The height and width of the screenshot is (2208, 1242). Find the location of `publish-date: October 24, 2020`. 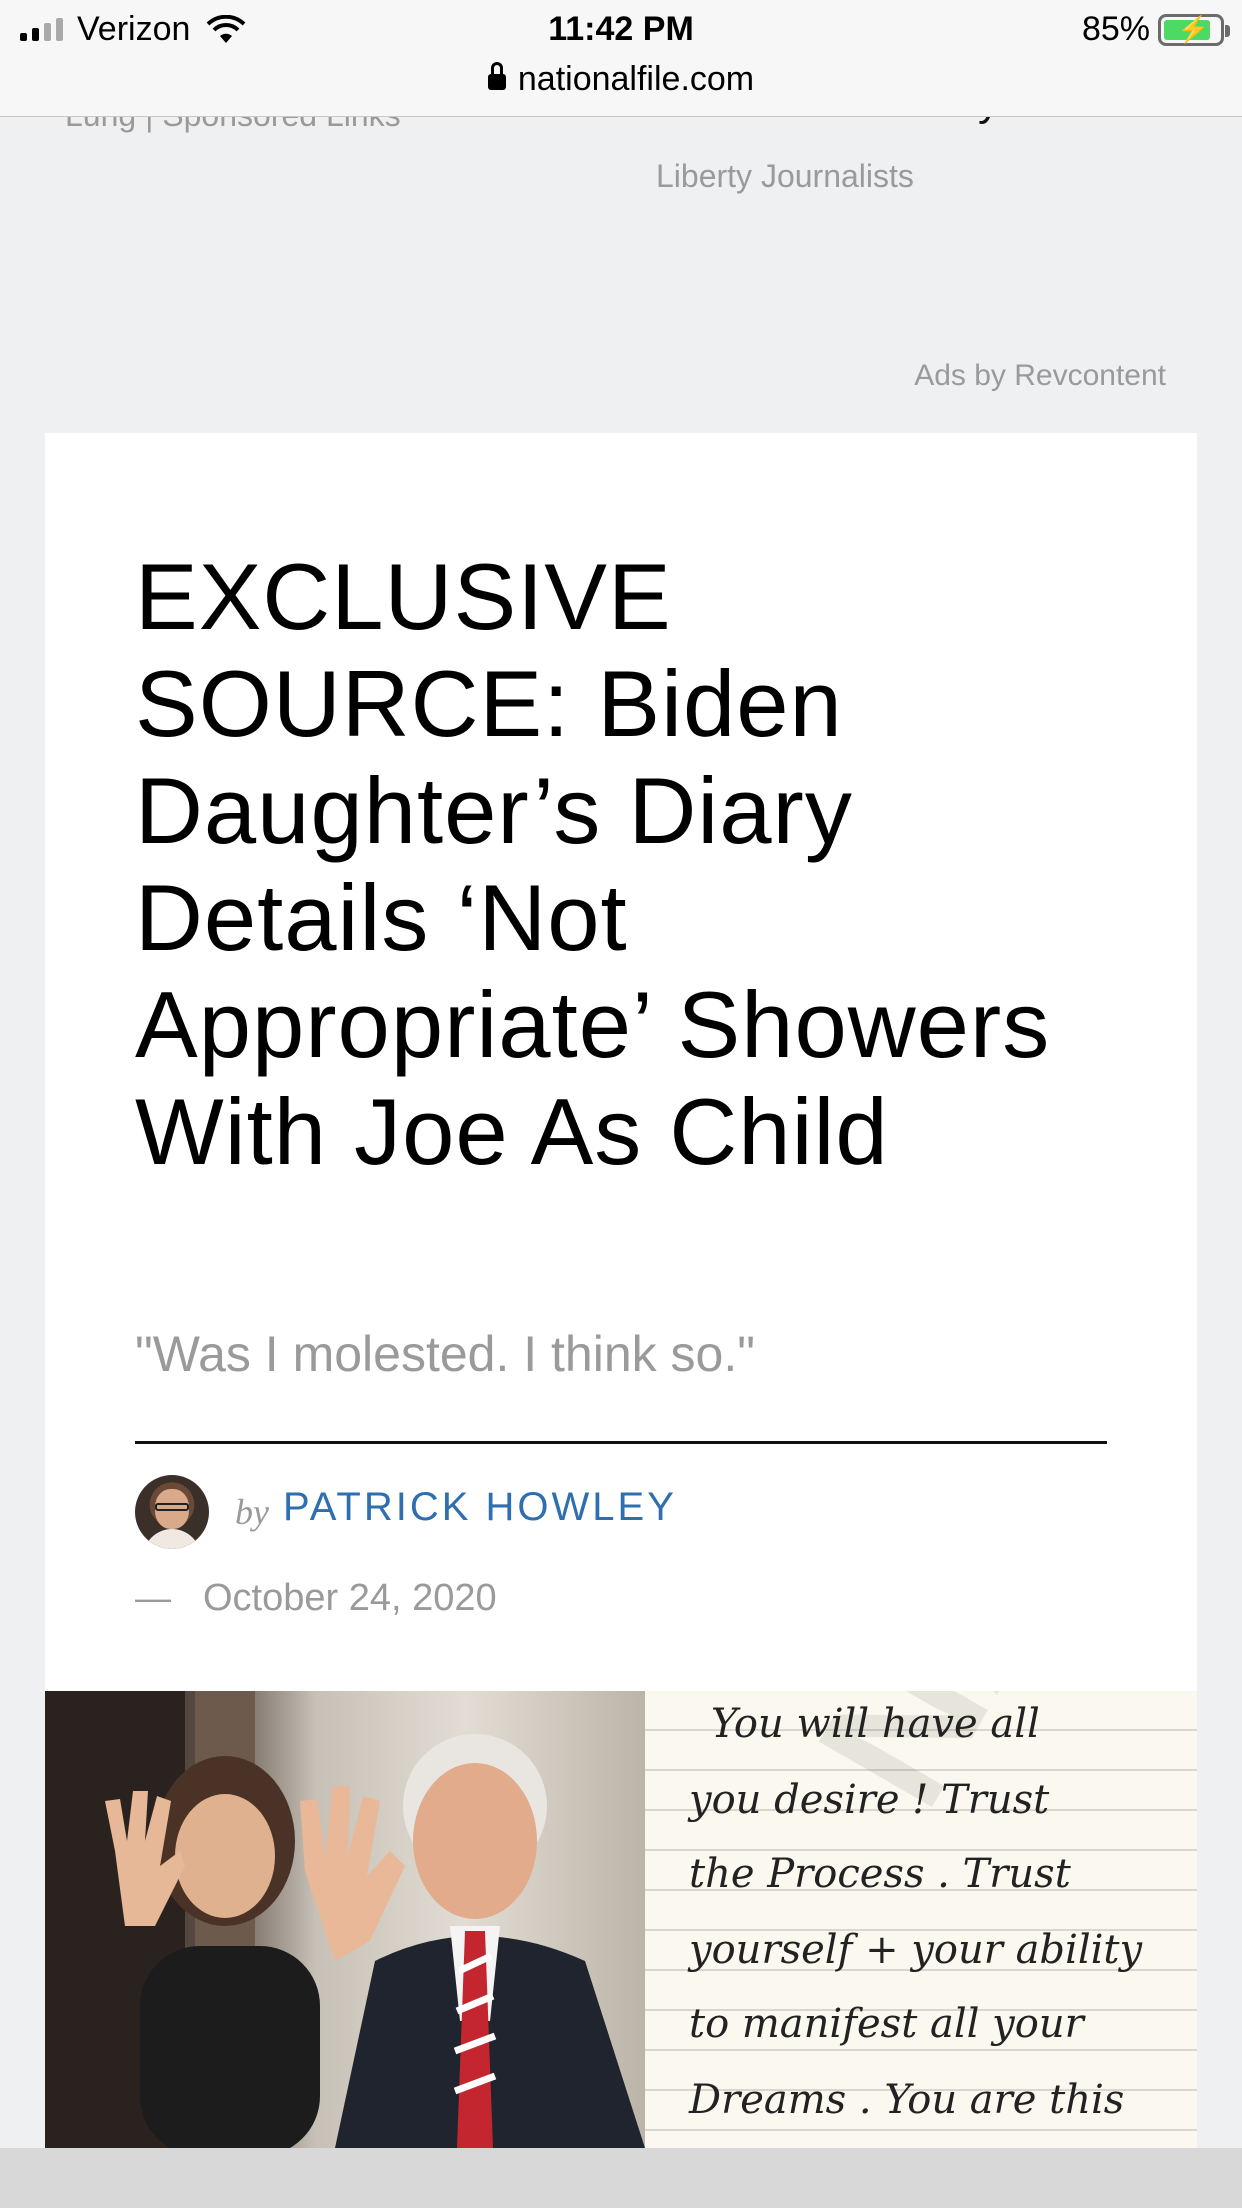

publish-date: October 24, 2020 is located at coordinates (350, 1598).